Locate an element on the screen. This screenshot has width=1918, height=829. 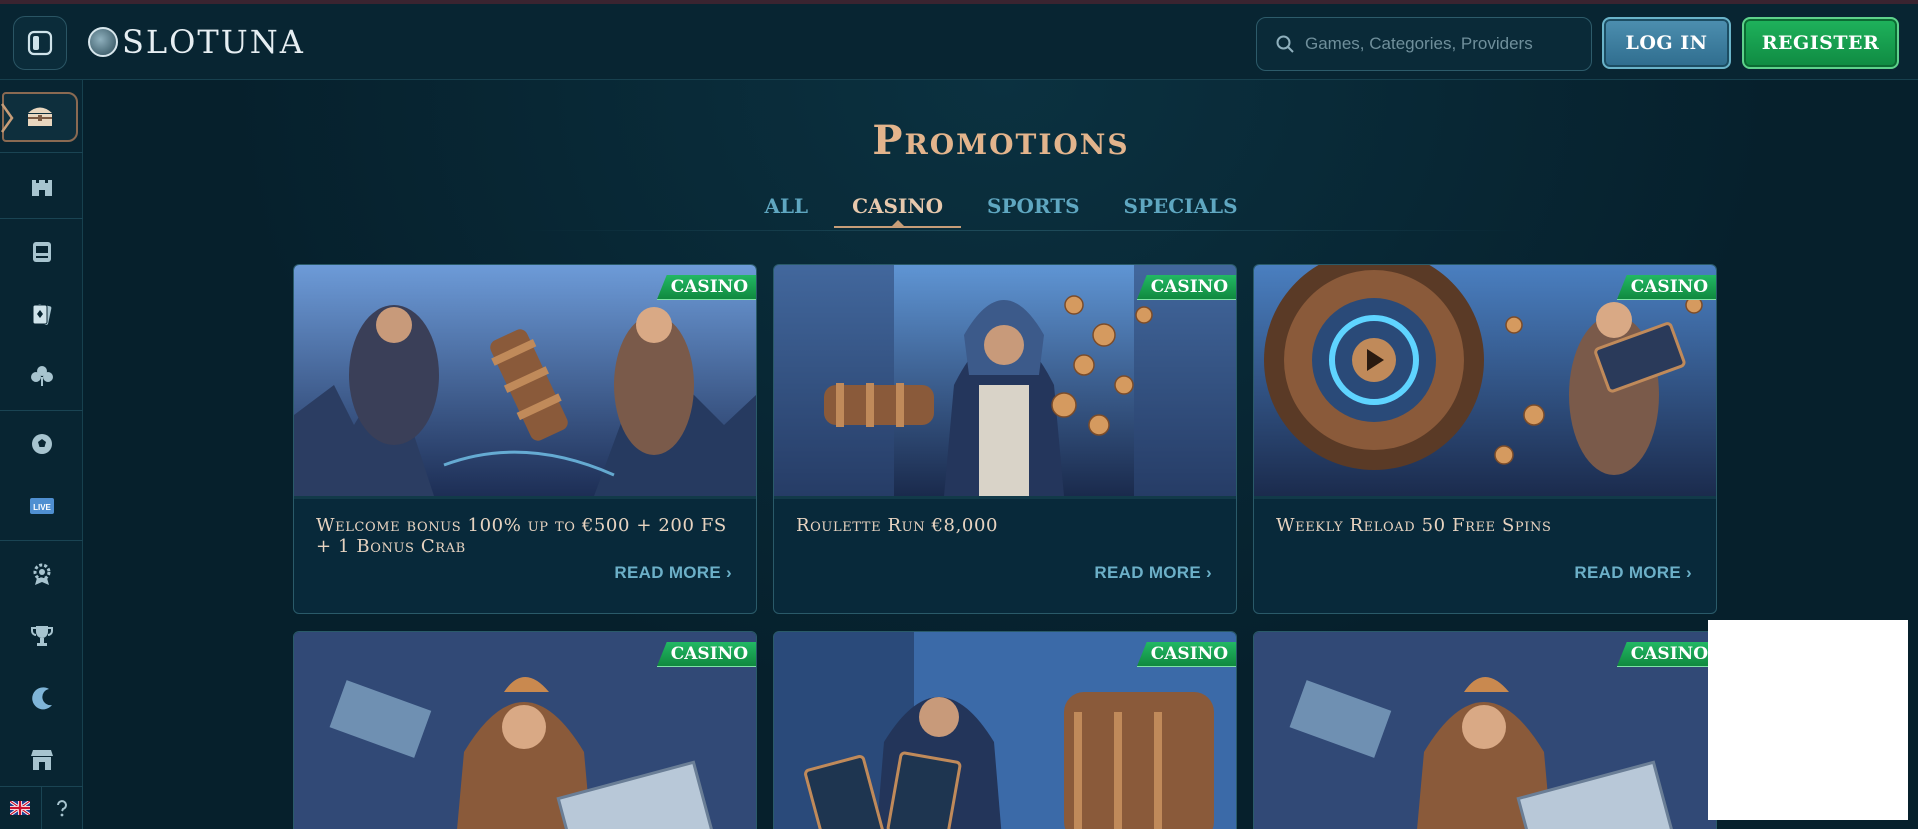
playing-cards-icon is located at coordinates (41, 314).